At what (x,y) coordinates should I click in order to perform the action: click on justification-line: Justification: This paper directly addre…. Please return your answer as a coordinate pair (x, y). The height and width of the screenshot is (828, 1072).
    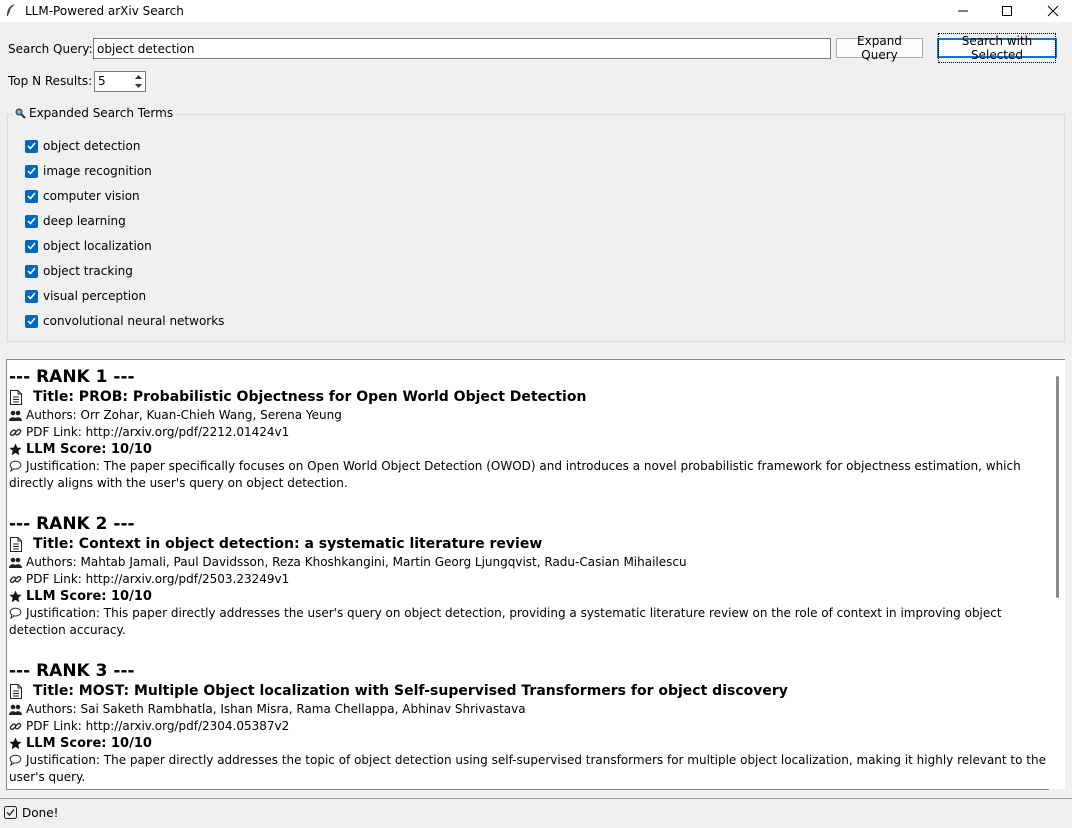
    Looking at the image, I should click on (529, 622).